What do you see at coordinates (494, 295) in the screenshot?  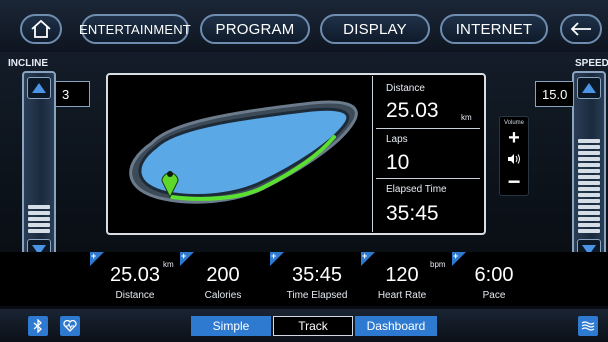 I see `metric-pace-label: Pace` at bounding box center [494, 295].